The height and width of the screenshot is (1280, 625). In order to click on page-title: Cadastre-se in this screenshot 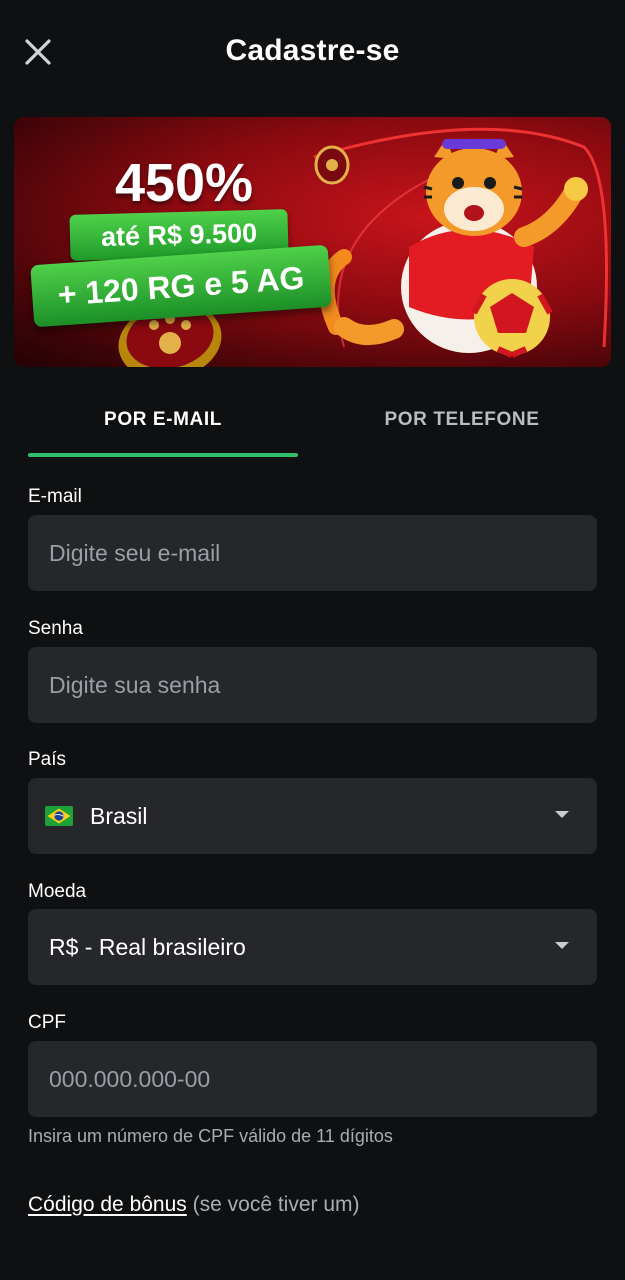, I will do `click(312, 50)`.